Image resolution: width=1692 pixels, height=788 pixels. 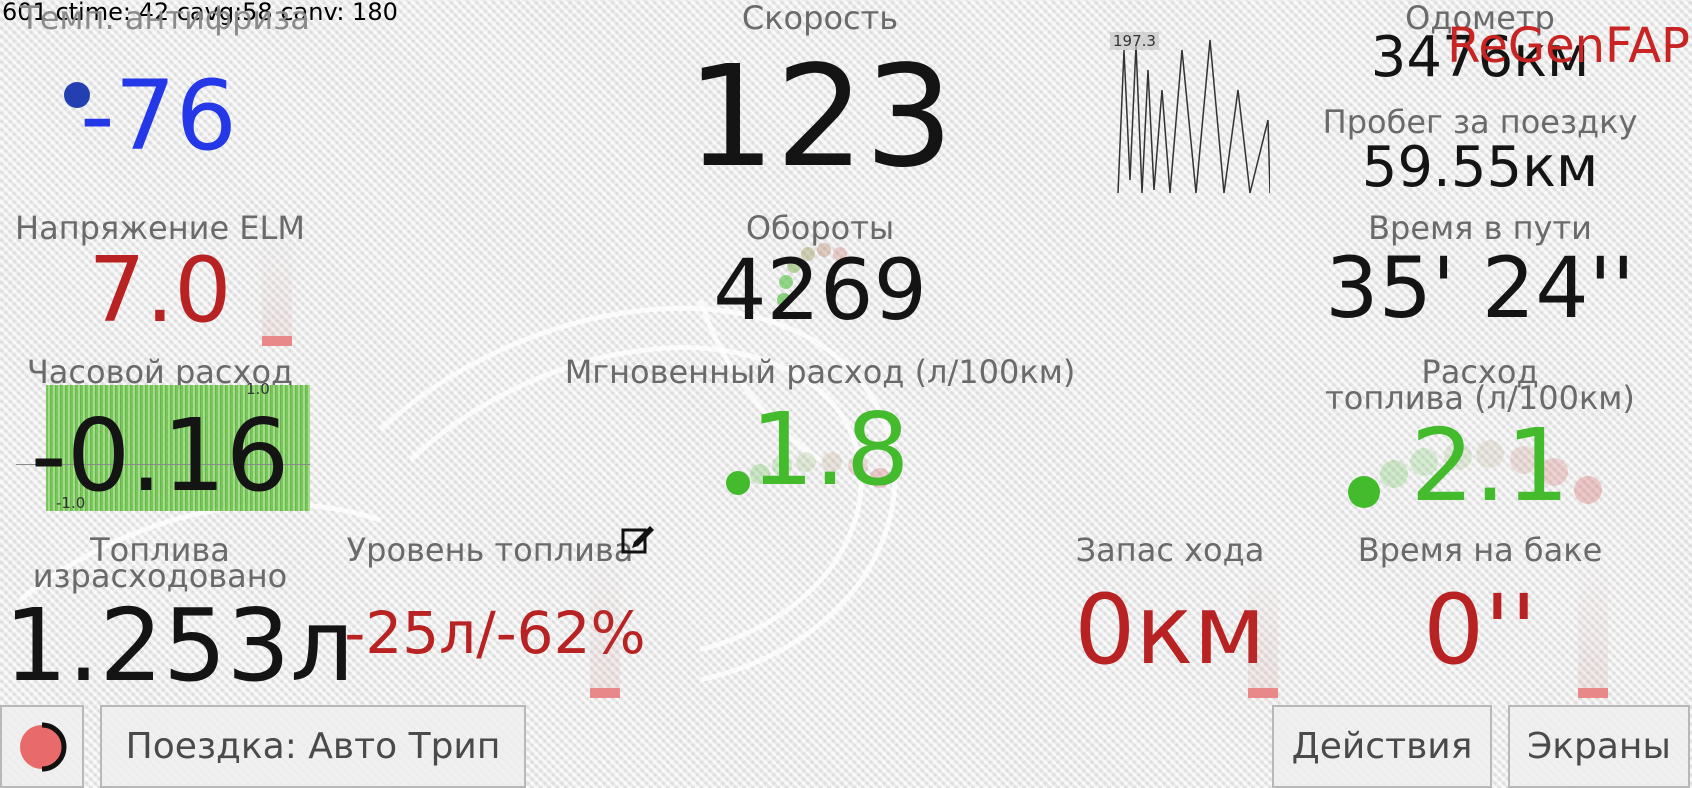 What do you see at coordinates (160, 290) in the screenshot?
I see `elm-voltage-value: 7.0` at bounding box center [160, 290].